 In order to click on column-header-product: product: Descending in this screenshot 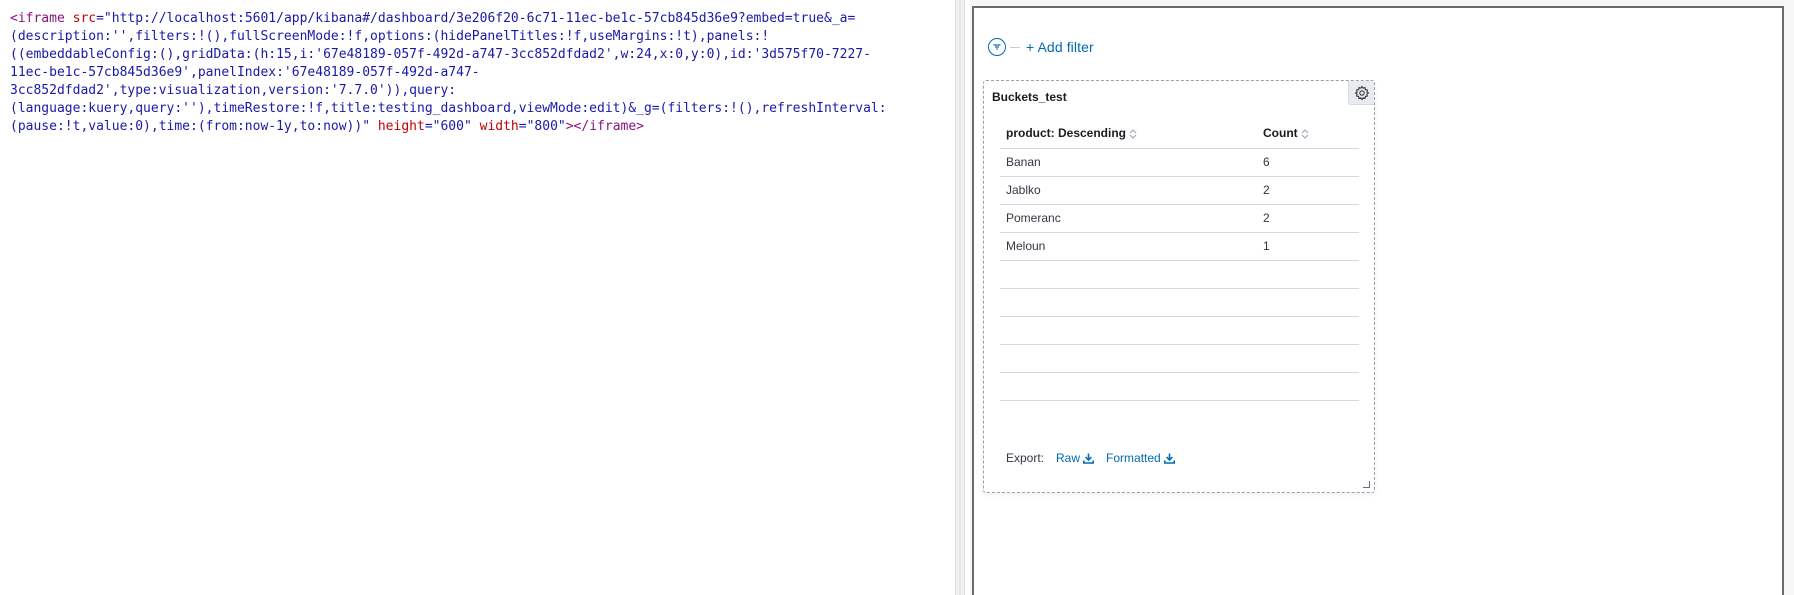, I will do `click(1128, 134)`.